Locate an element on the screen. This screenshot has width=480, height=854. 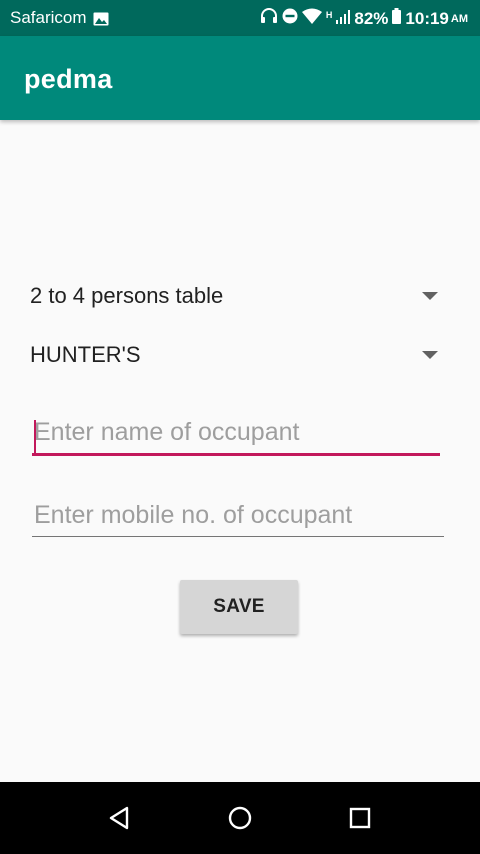
name-field-underline is located at coordinates (236, 454).